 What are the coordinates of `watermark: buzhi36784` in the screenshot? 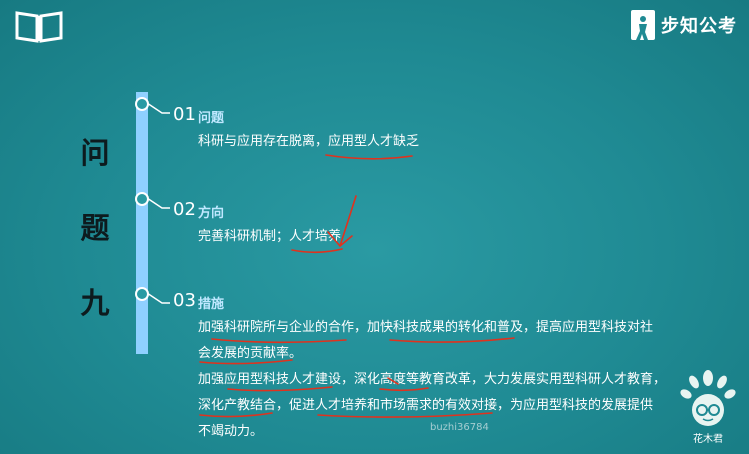 It's located at (459, 427).